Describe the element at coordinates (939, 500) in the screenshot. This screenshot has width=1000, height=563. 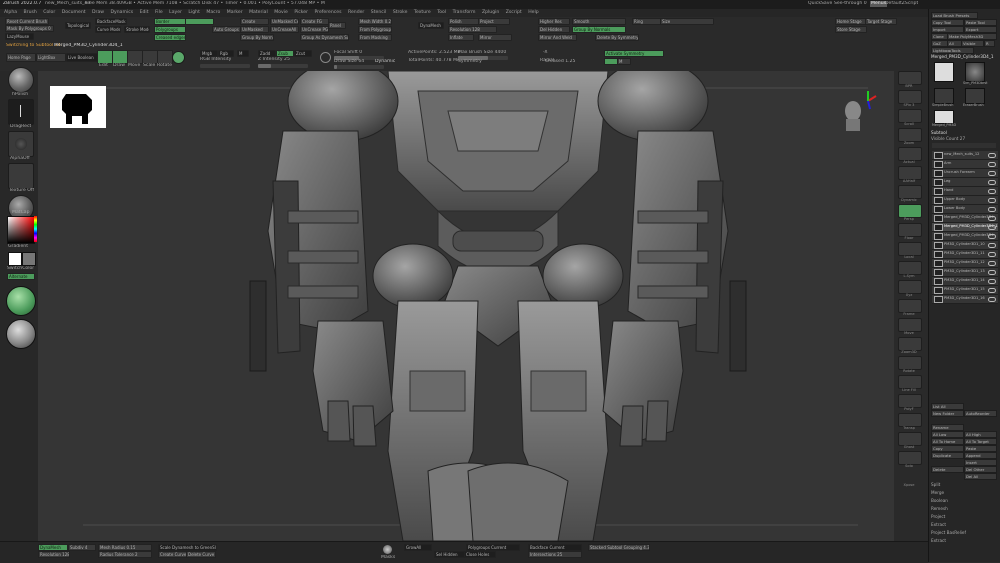
I see `boolean-section: Boolean` at that location.